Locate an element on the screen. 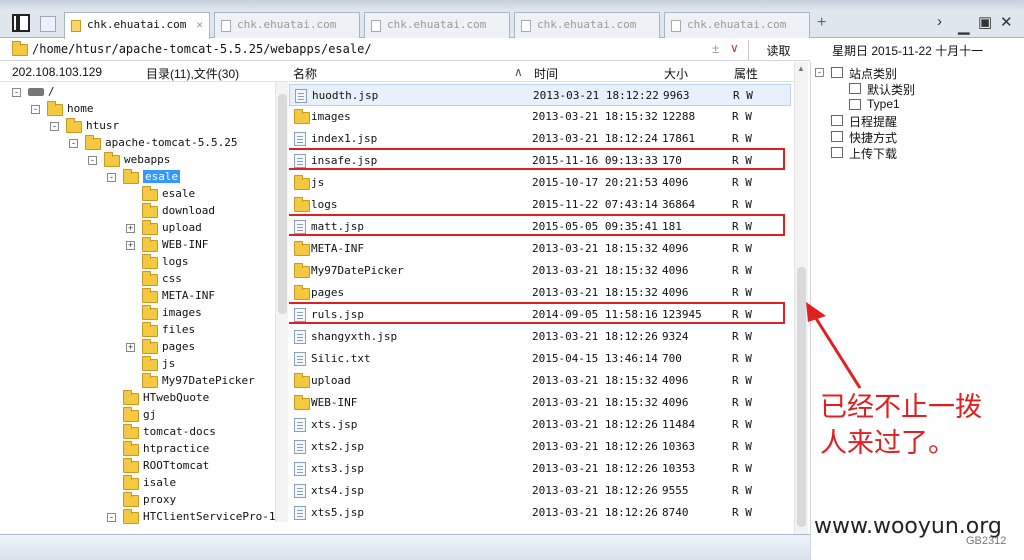 The height and width of the screenshot is (560, 1024). tree-scrollbar is located at coordinates (281, 302).